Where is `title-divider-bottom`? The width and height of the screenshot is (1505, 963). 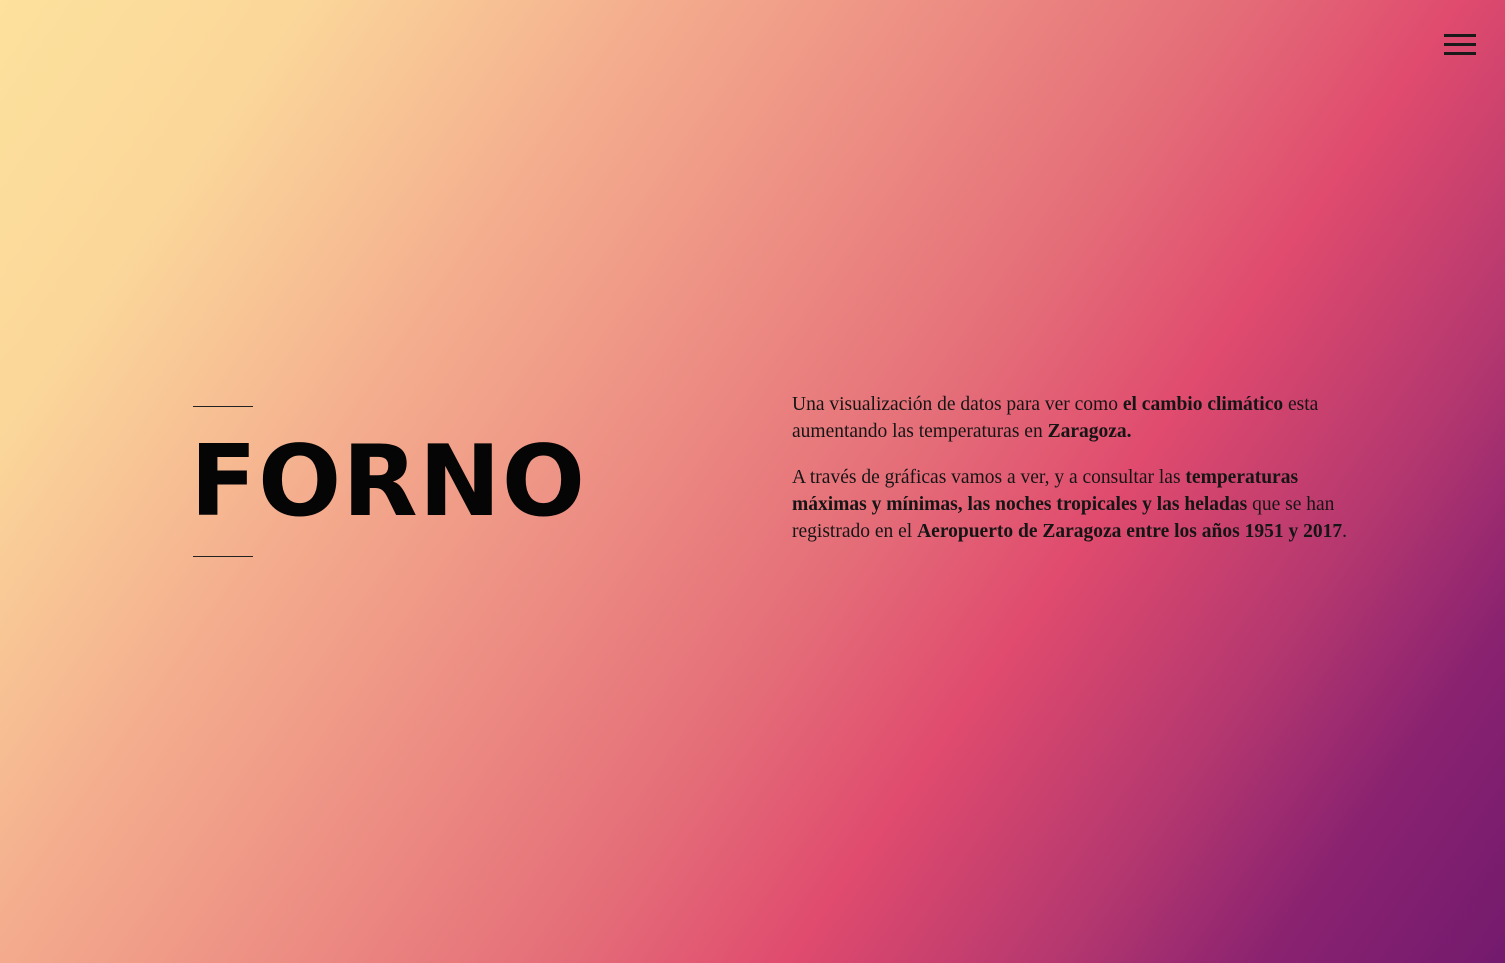
title-divider-bottom is located at coordinates (223, 556).